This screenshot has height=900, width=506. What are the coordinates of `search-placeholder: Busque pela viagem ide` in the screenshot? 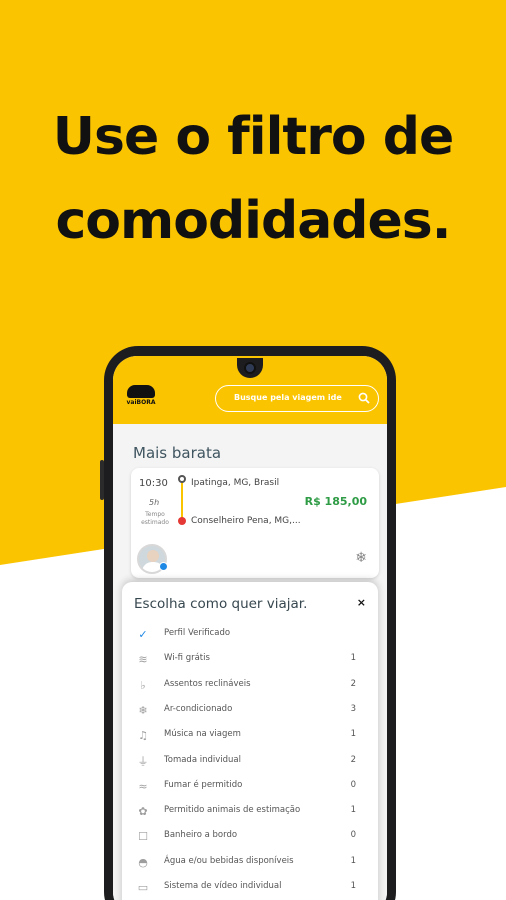 It's located at (288, 397).